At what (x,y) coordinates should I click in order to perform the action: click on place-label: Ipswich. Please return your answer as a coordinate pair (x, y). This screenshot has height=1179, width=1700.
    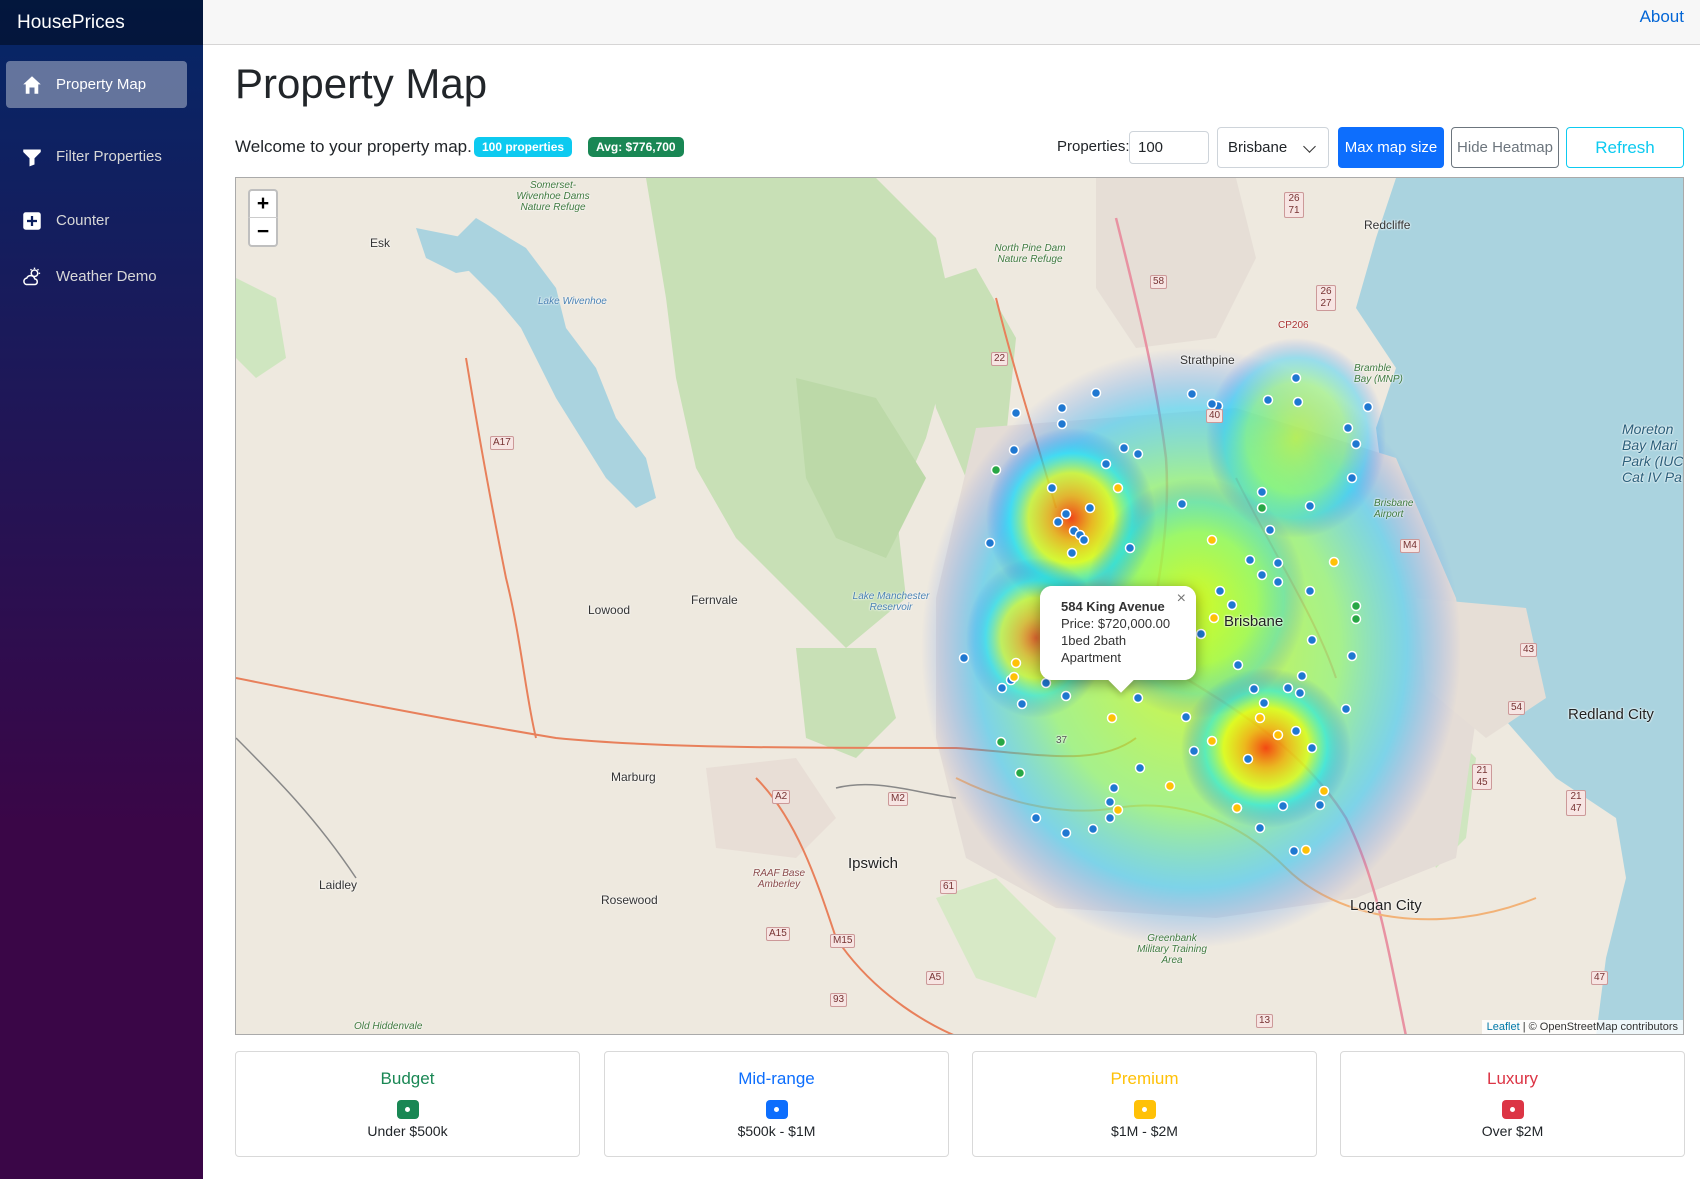
    Looking at the image, I should click on (873, 863).